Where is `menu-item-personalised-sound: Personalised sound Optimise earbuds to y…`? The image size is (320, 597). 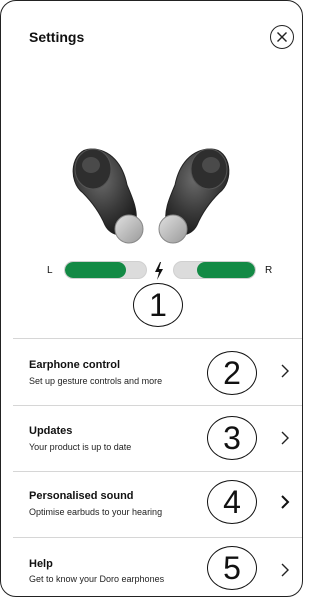 menu-item-personalised-sound: Personalised sound Optimise earbuds to y… is located at coordinates (151, 505).